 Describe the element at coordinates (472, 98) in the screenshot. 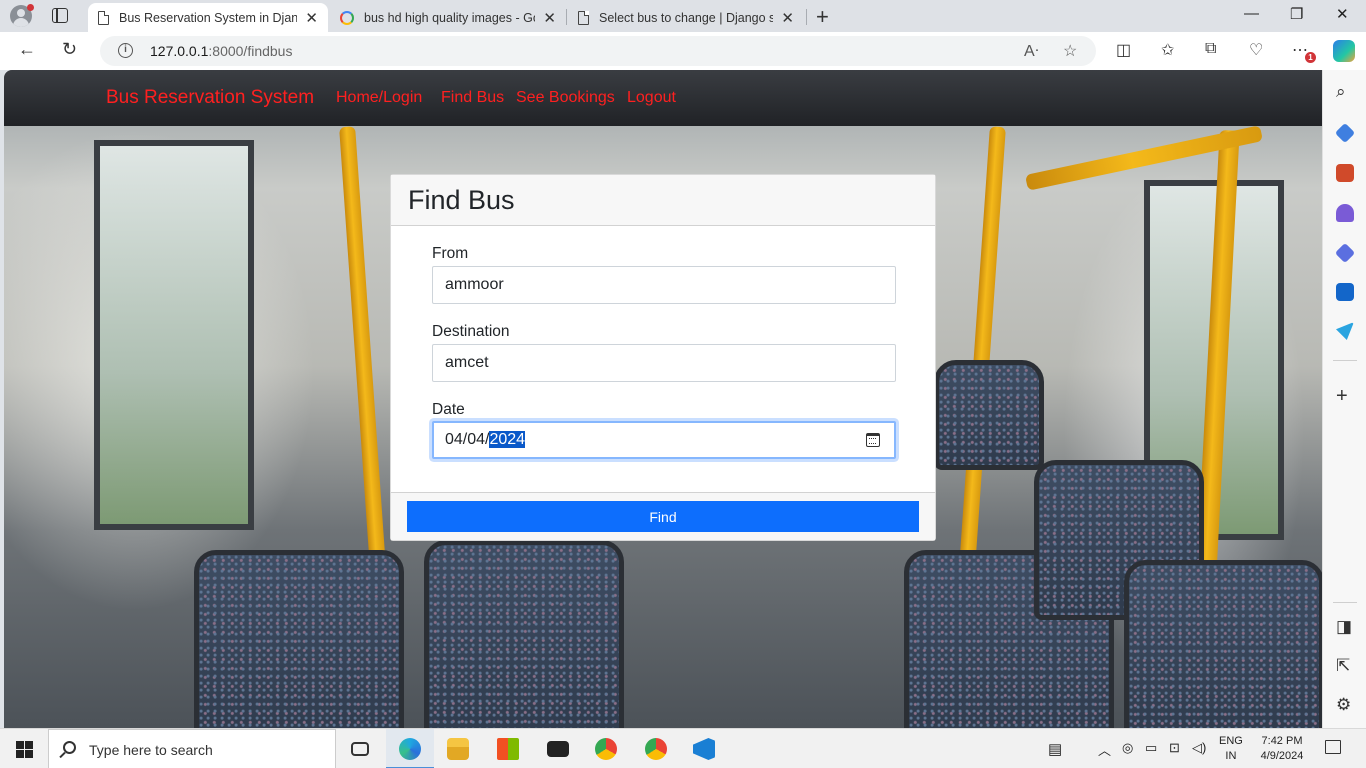

I see `nav-find-bus: Find Bus` at that location.